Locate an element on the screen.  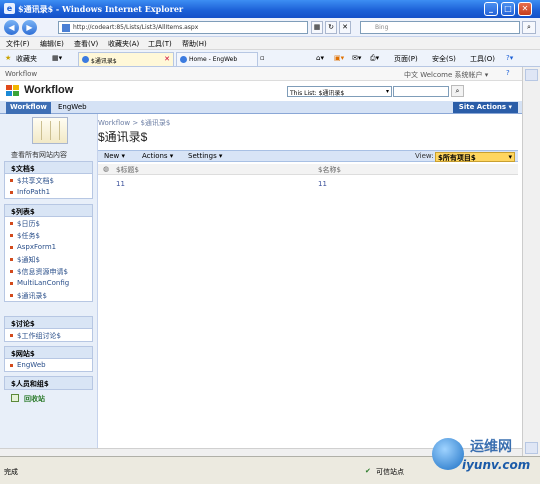
window-title: $通讯录$ - Windows Internet Explorer is located at coordinates (101, 9).